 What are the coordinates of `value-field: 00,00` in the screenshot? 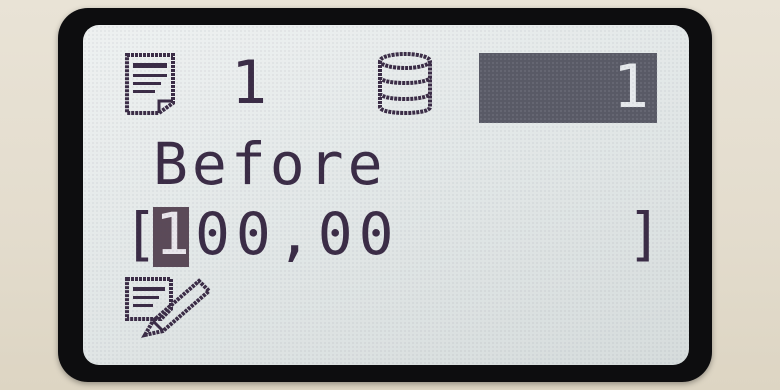 It's located at (297, 234).